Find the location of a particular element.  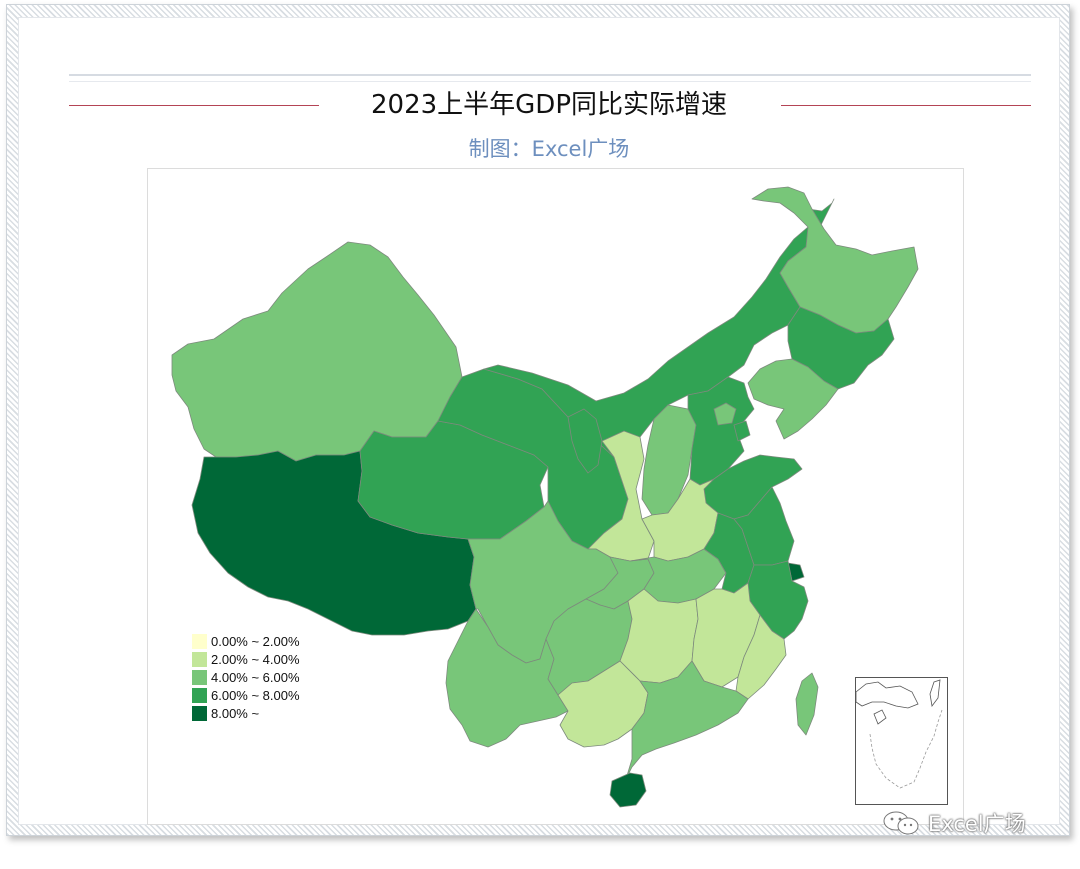

legend-item: 8.00% ~ is located at coordinates (246, 713).